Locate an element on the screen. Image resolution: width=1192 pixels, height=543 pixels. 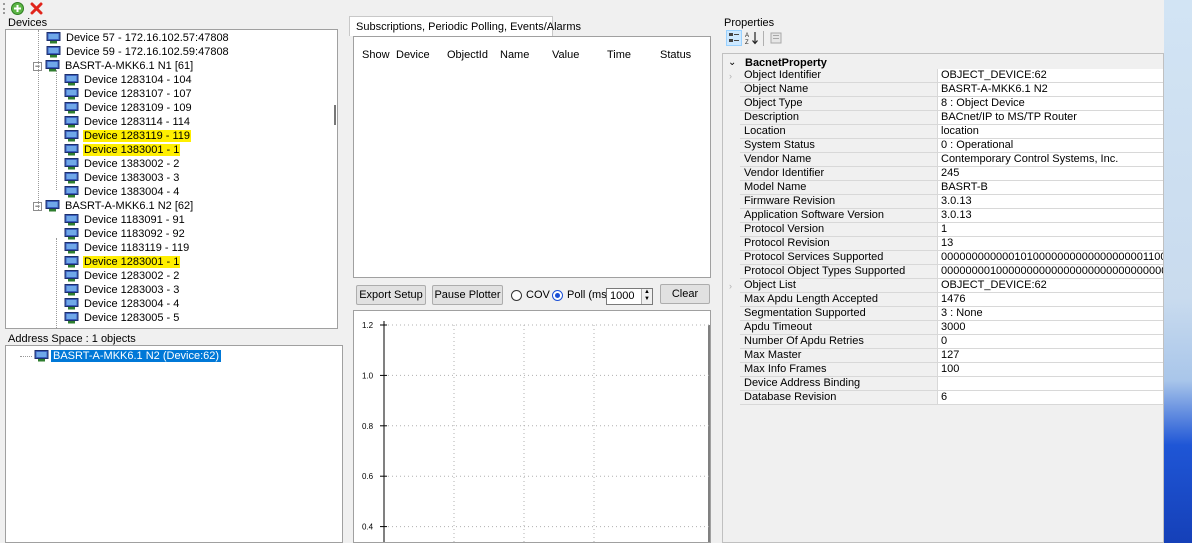
column-header-objectid: ObjectId is located at coordinates (467, 55).